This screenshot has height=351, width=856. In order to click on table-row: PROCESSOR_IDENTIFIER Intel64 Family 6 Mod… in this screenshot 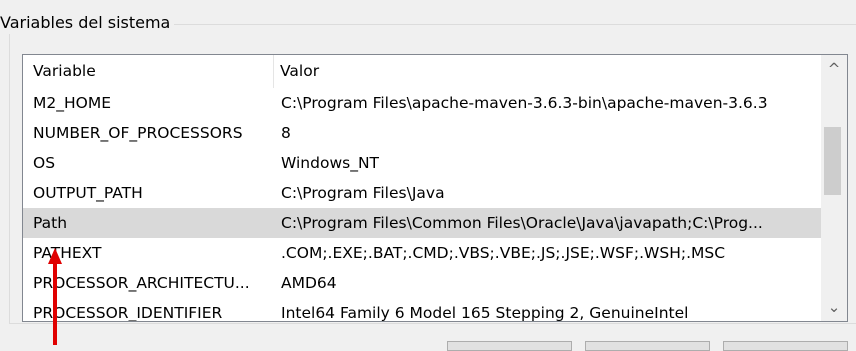, I will do `click(422, 310)`.